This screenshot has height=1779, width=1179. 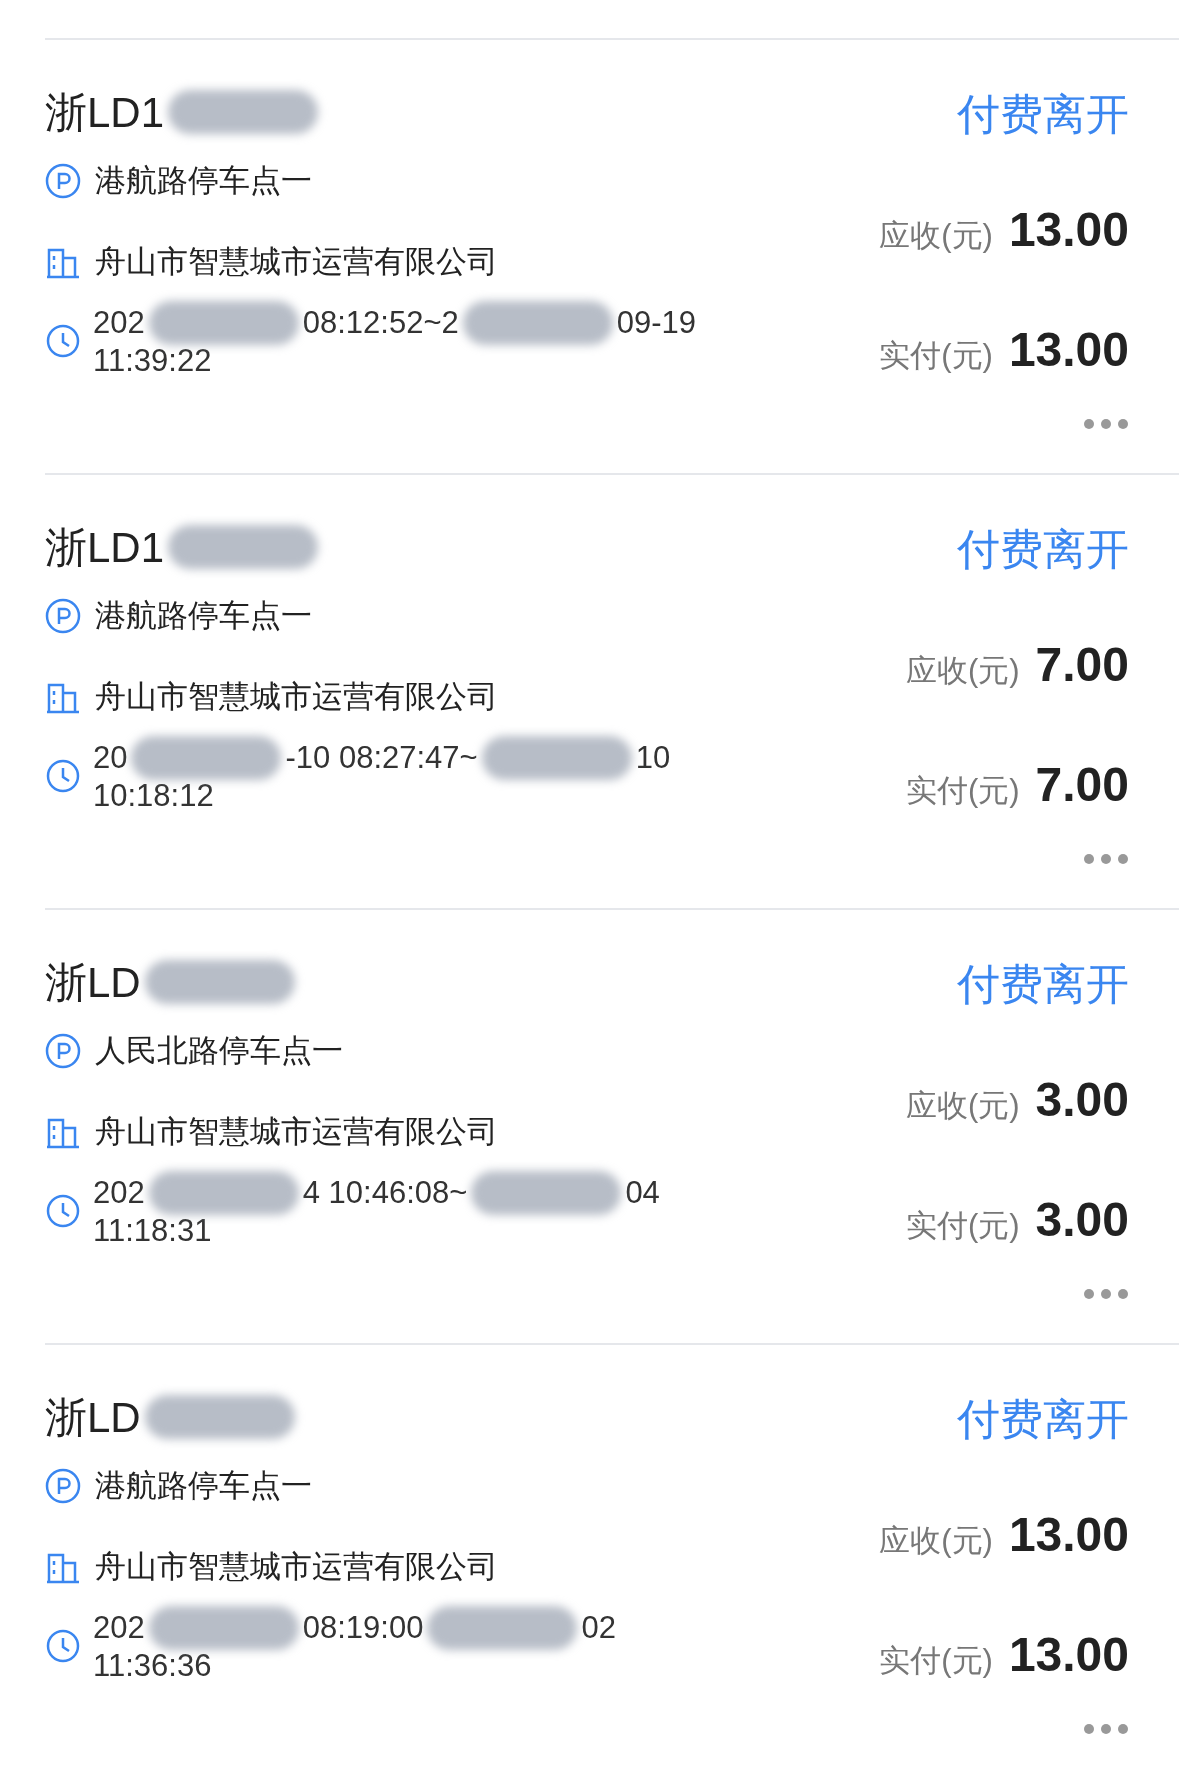 I want to click on time-text: 20, so click(x=110, y=758).